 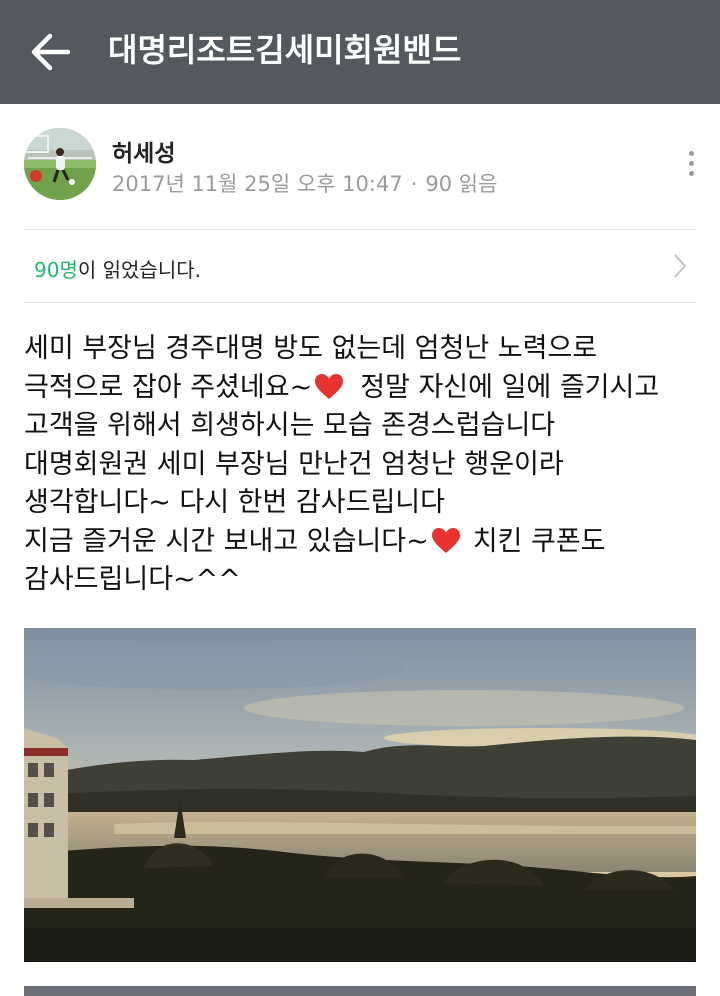 I want to click on body-text: 극적으로 잡아 주셨네요~, so click(x=168, y=387).